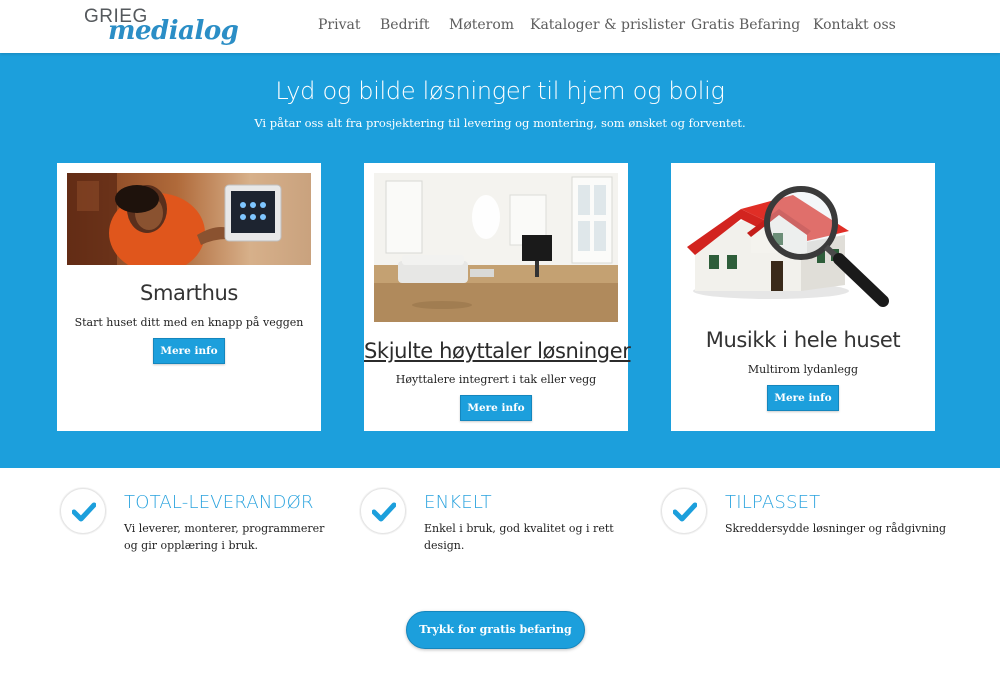 The image size is (1000, 690). What do you see at coordinates (496, 408) in the screenshot?
I see `mere-info-button-hoyttaler: Mere info` at bounding box center [496, 408].